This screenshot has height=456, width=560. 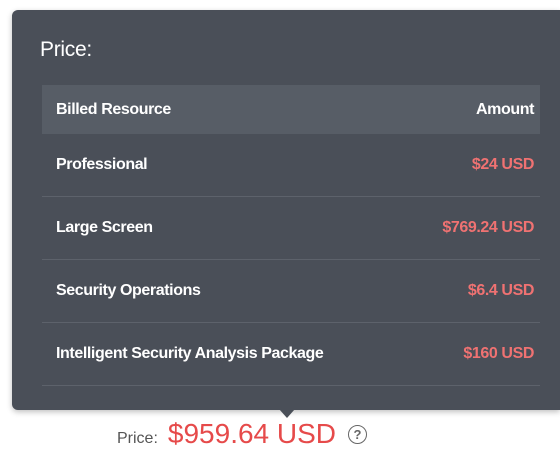 I want to click on popover-title: Price:, so click(x=66, y=49).